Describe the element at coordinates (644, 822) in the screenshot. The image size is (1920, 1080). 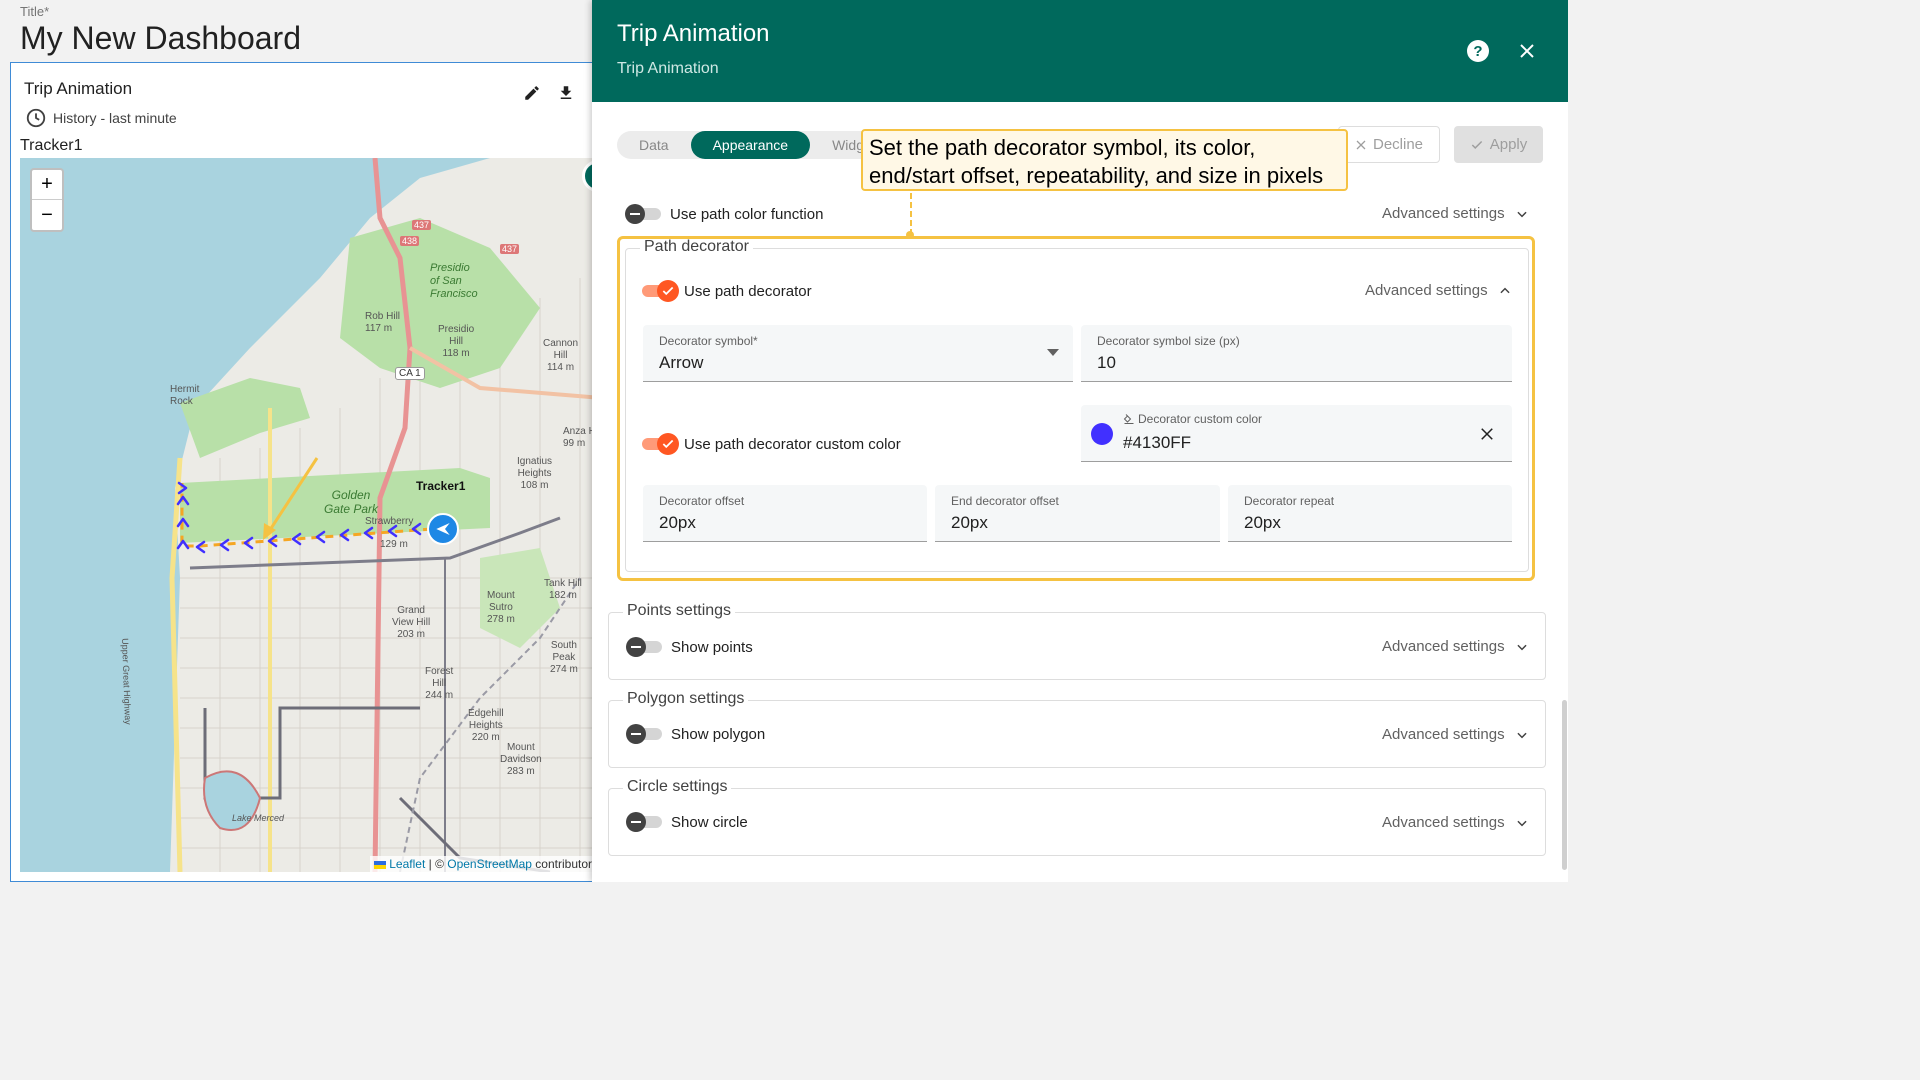
I see `show-circle-toggle` at that location.